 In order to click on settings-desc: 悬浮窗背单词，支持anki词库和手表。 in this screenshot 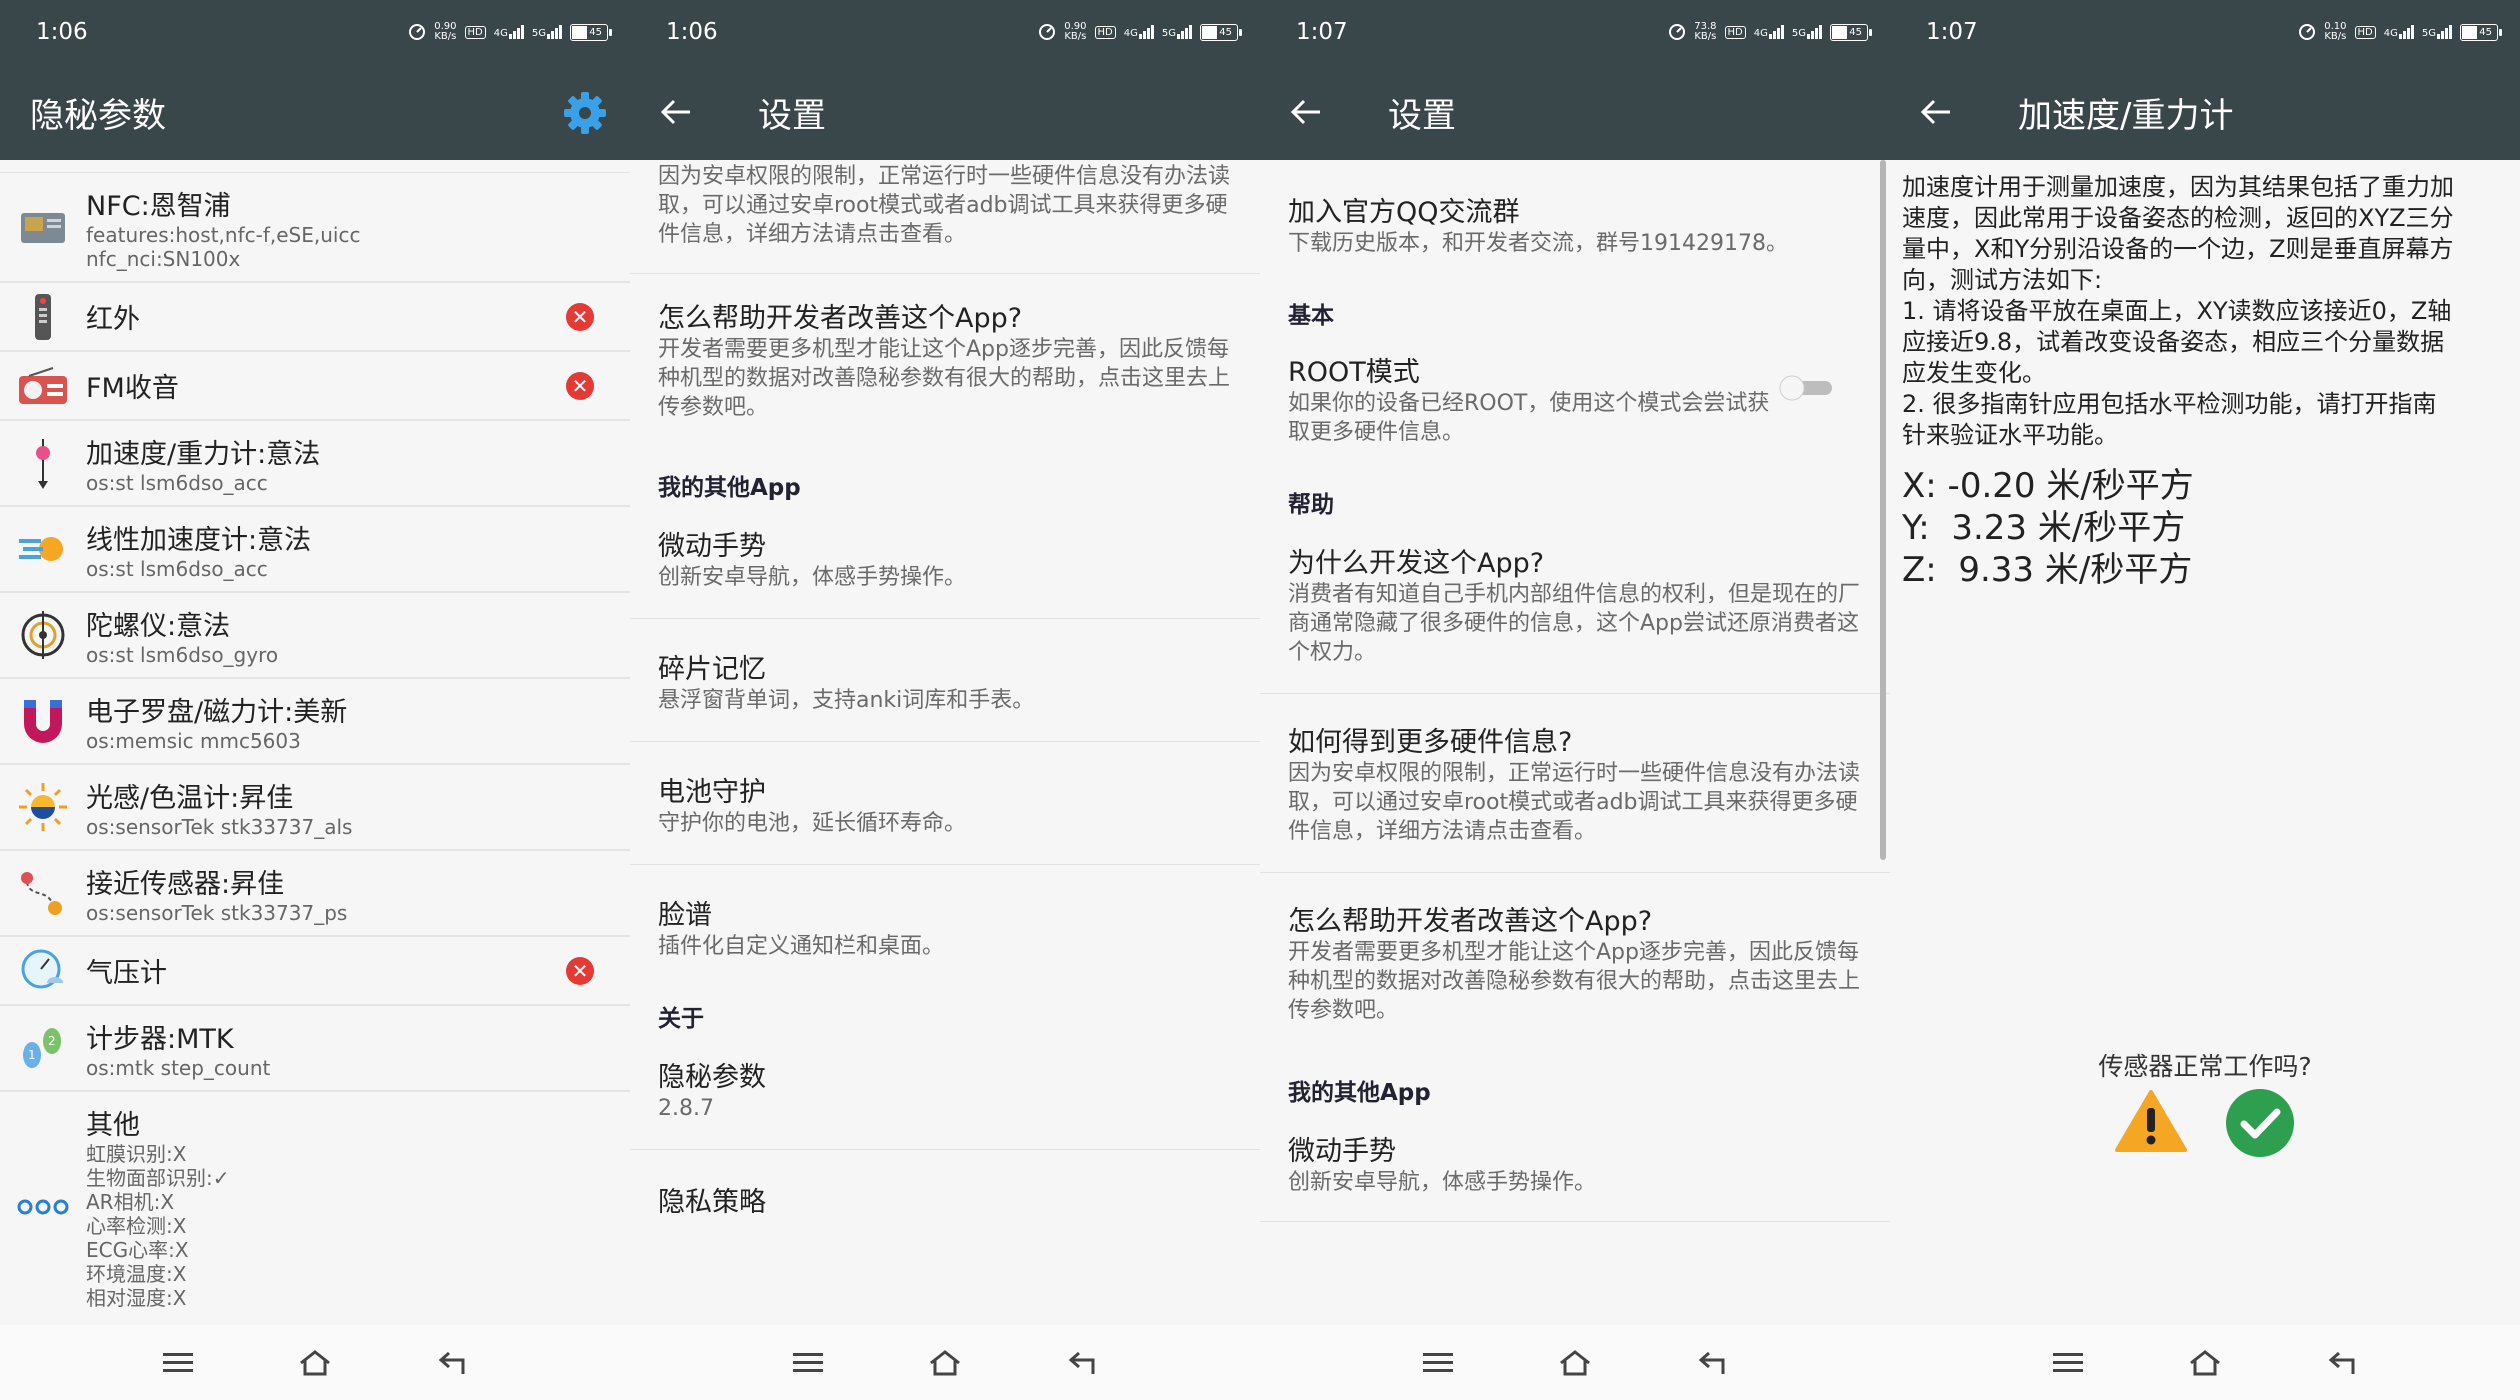, I will do `click(846, 700)`.